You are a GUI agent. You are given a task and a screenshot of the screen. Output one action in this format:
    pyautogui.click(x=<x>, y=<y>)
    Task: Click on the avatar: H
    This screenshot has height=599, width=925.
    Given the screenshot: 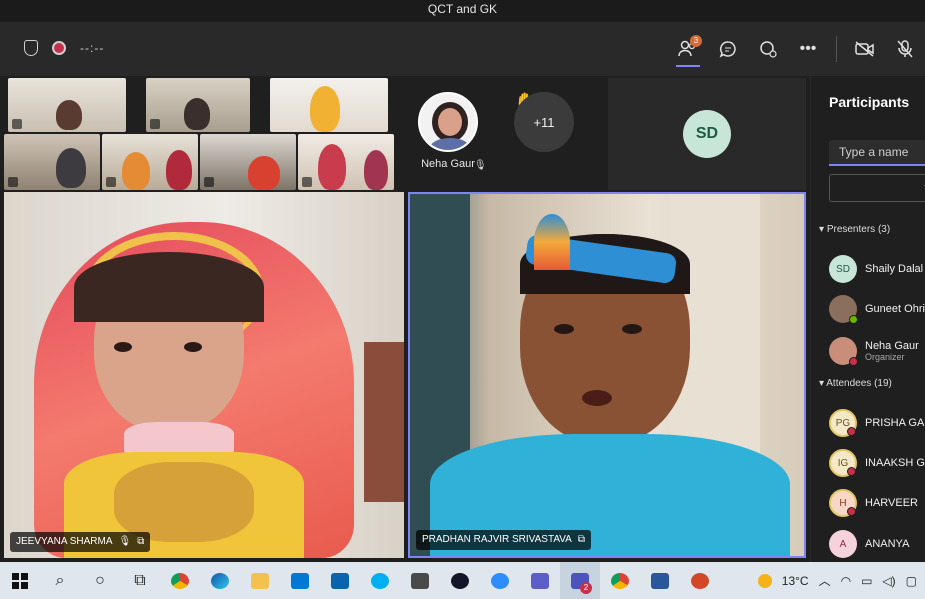 What is the action you would take?
    pyautogui.click(x=843, y=503)
    